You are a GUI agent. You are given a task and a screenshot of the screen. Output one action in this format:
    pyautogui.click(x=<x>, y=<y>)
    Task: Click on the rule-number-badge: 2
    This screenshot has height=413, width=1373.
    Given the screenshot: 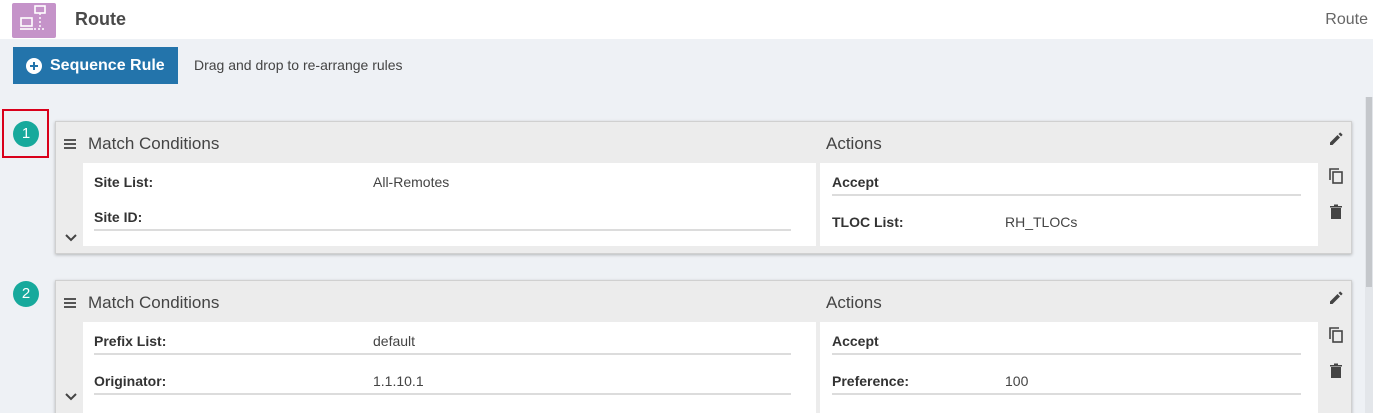 What is the action you would take?
    pyautogui.click(x=26, y=294)
    